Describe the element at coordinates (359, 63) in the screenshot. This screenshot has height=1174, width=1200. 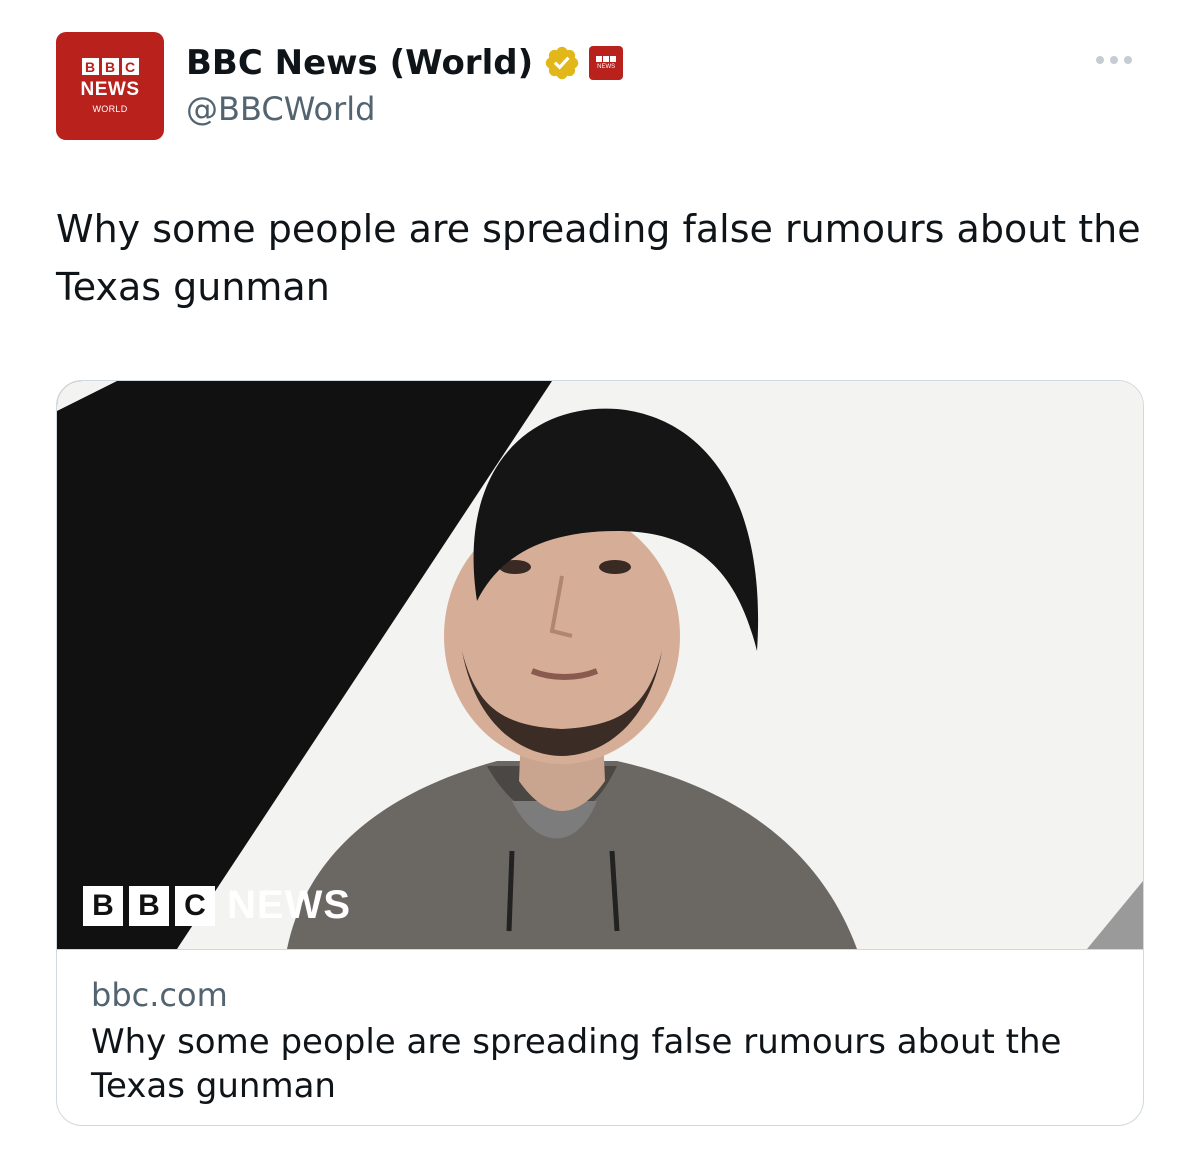
I see `display-name: BBC News (World)` at that location.